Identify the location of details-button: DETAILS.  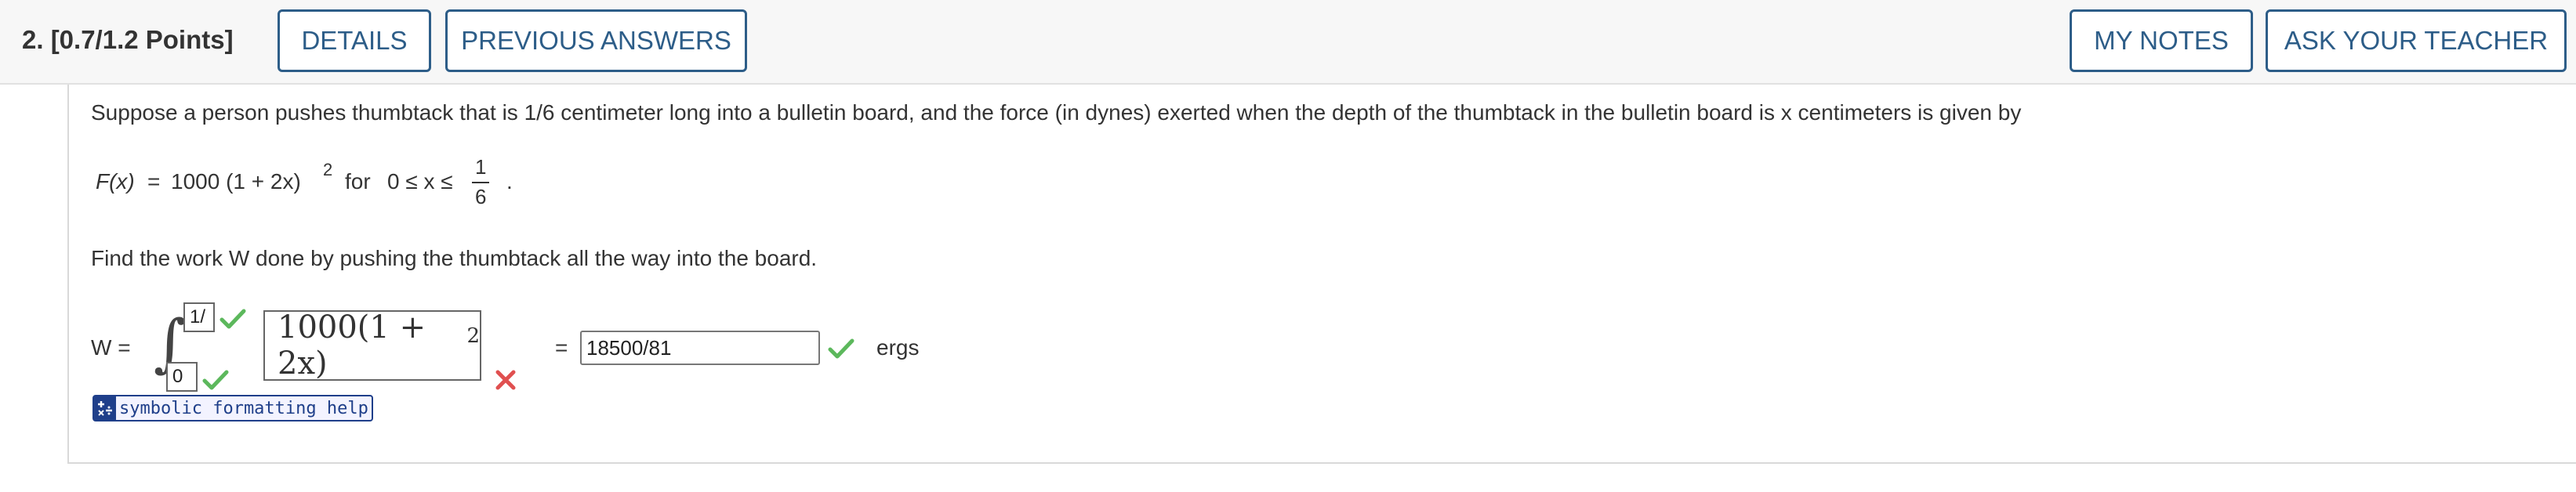
(355, 40).